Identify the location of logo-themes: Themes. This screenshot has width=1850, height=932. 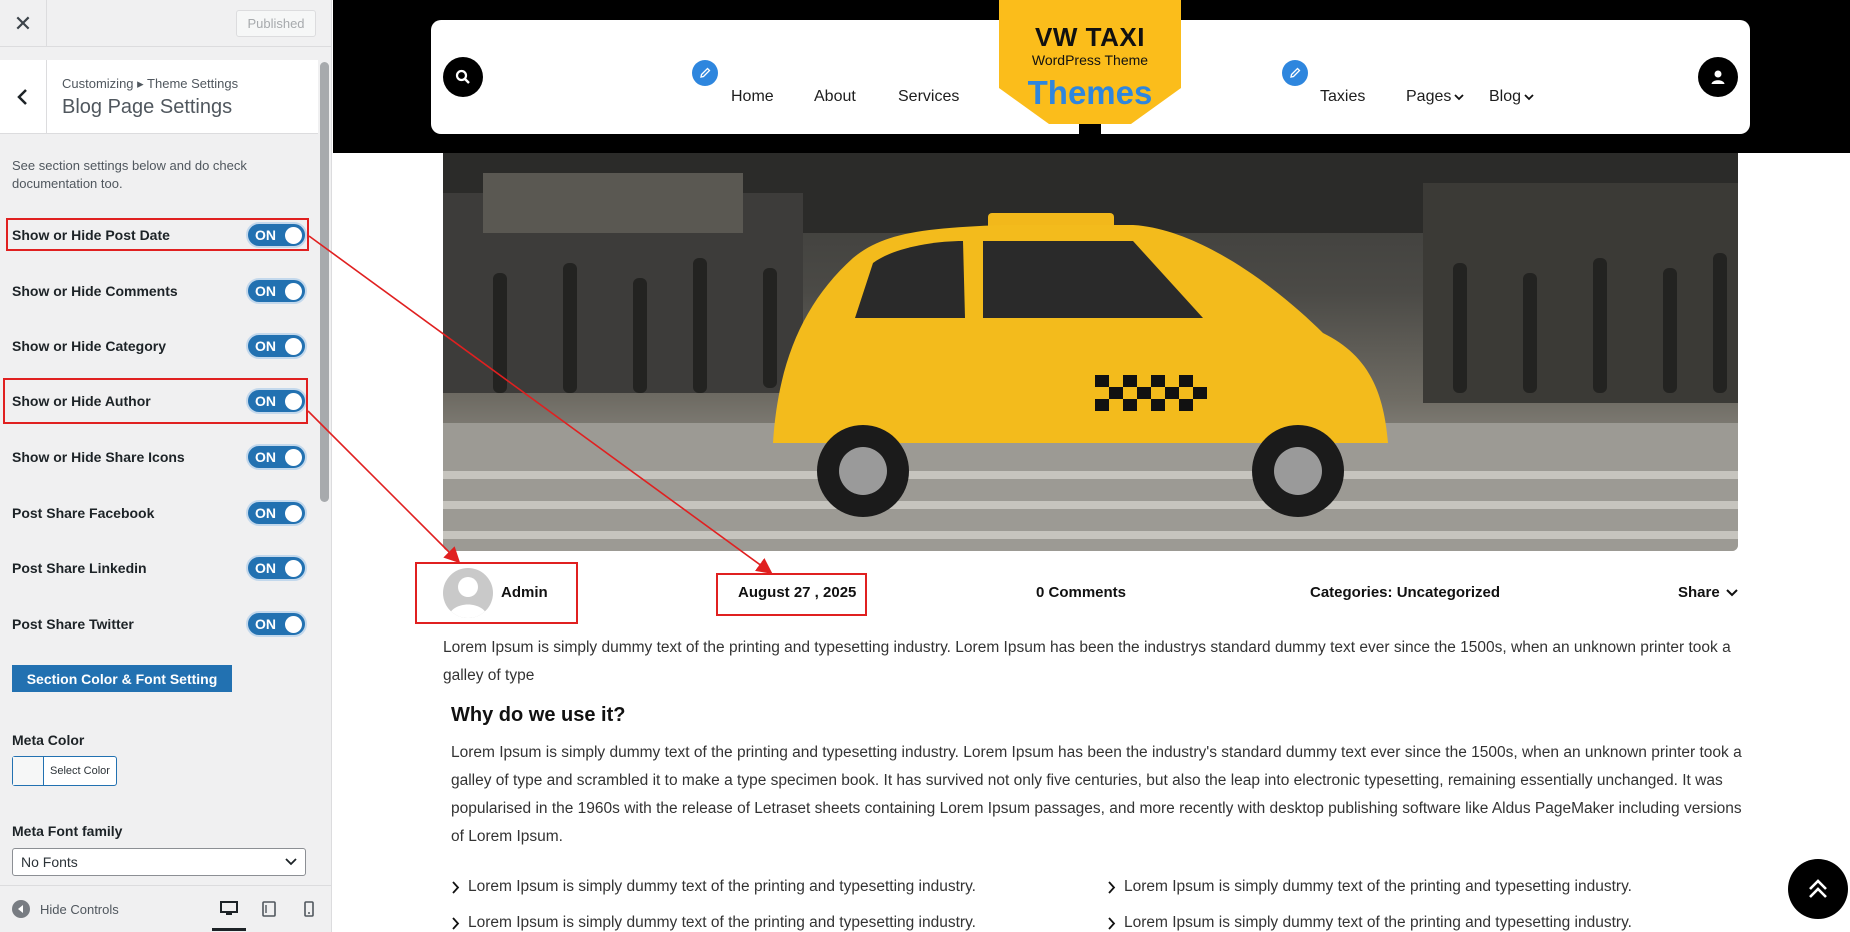
(1090, 92).